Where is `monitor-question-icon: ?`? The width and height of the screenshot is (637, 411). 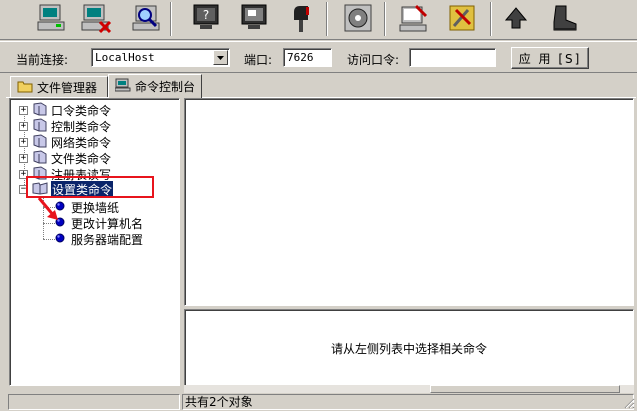
monitor-question-icon: ? is located at coordinates (206, 18).